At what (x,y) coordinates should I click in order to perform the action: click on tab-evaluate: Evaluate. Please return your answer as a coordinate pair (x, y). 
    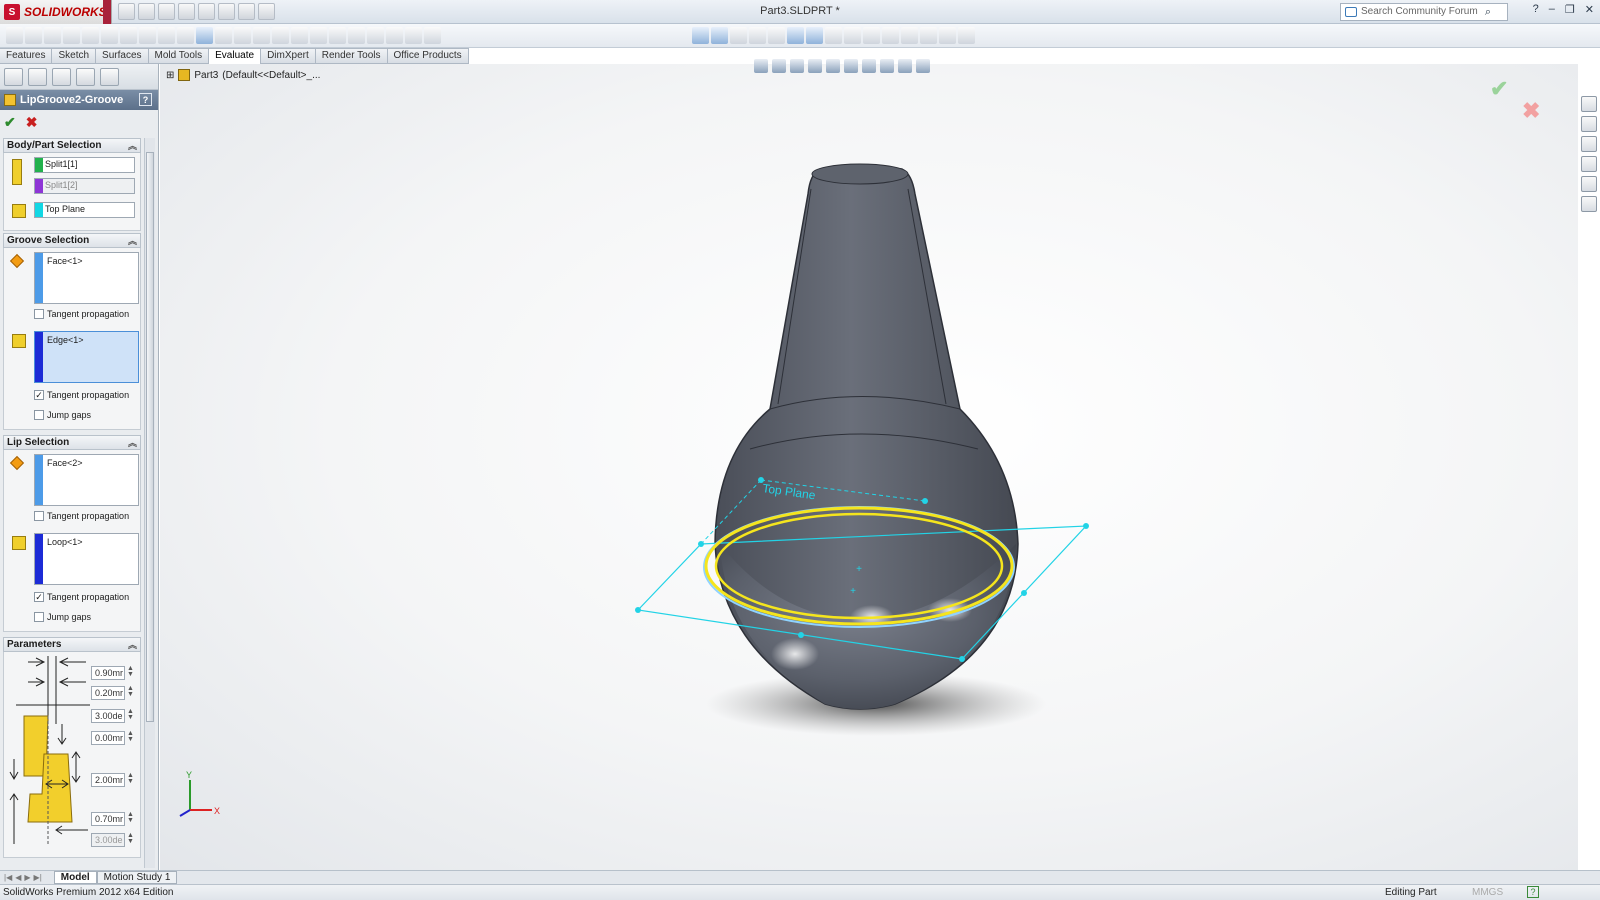
    Looking at the image, I should click on (235, 56).